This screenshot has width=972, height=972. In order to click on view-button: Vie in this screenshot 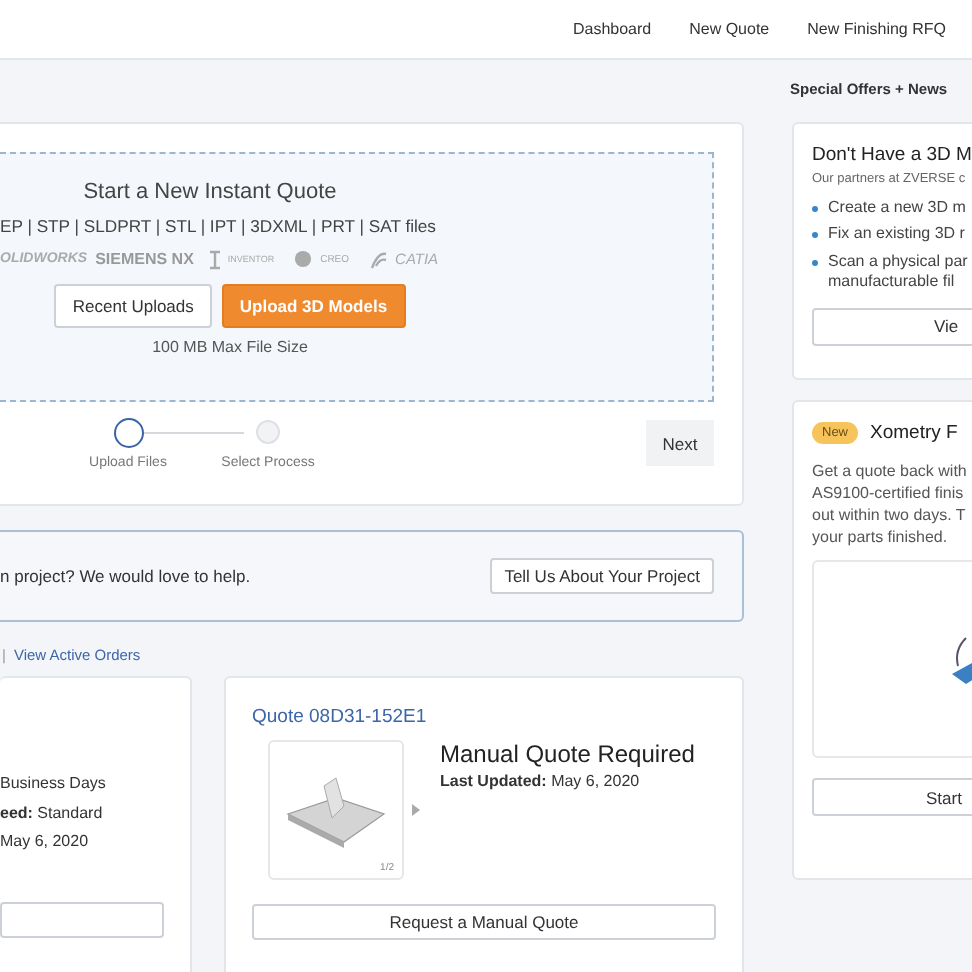, I will do `click(892, 326)`.